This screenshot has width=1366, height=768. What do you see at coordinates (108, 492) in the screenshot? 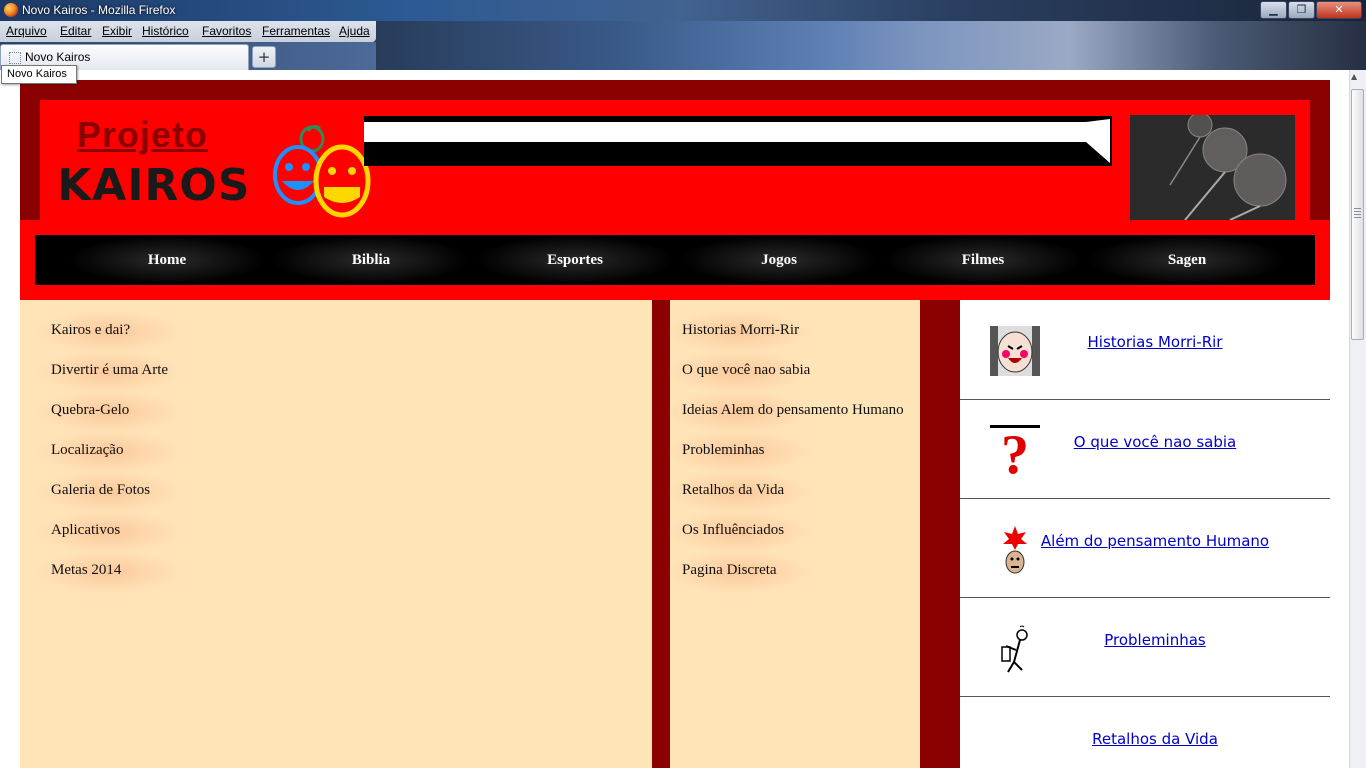
I see `link-galeria-de-fotos: Galeria de Fotos` at bounding box center [108, 492].